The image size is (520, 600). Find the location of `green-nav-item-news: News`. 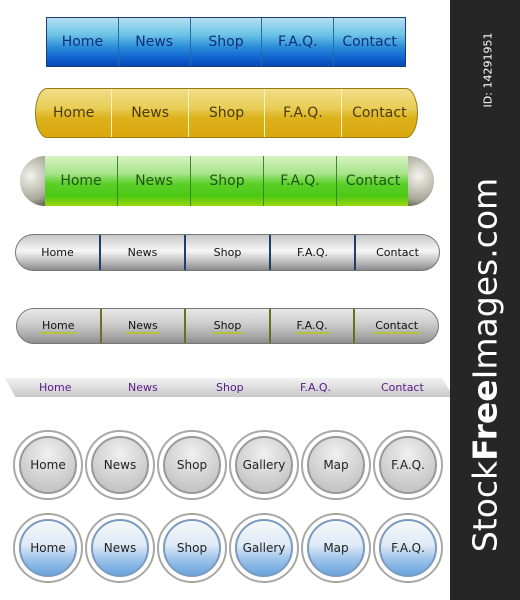

green-nav-item-news: News is located at coordinates (154, 181).